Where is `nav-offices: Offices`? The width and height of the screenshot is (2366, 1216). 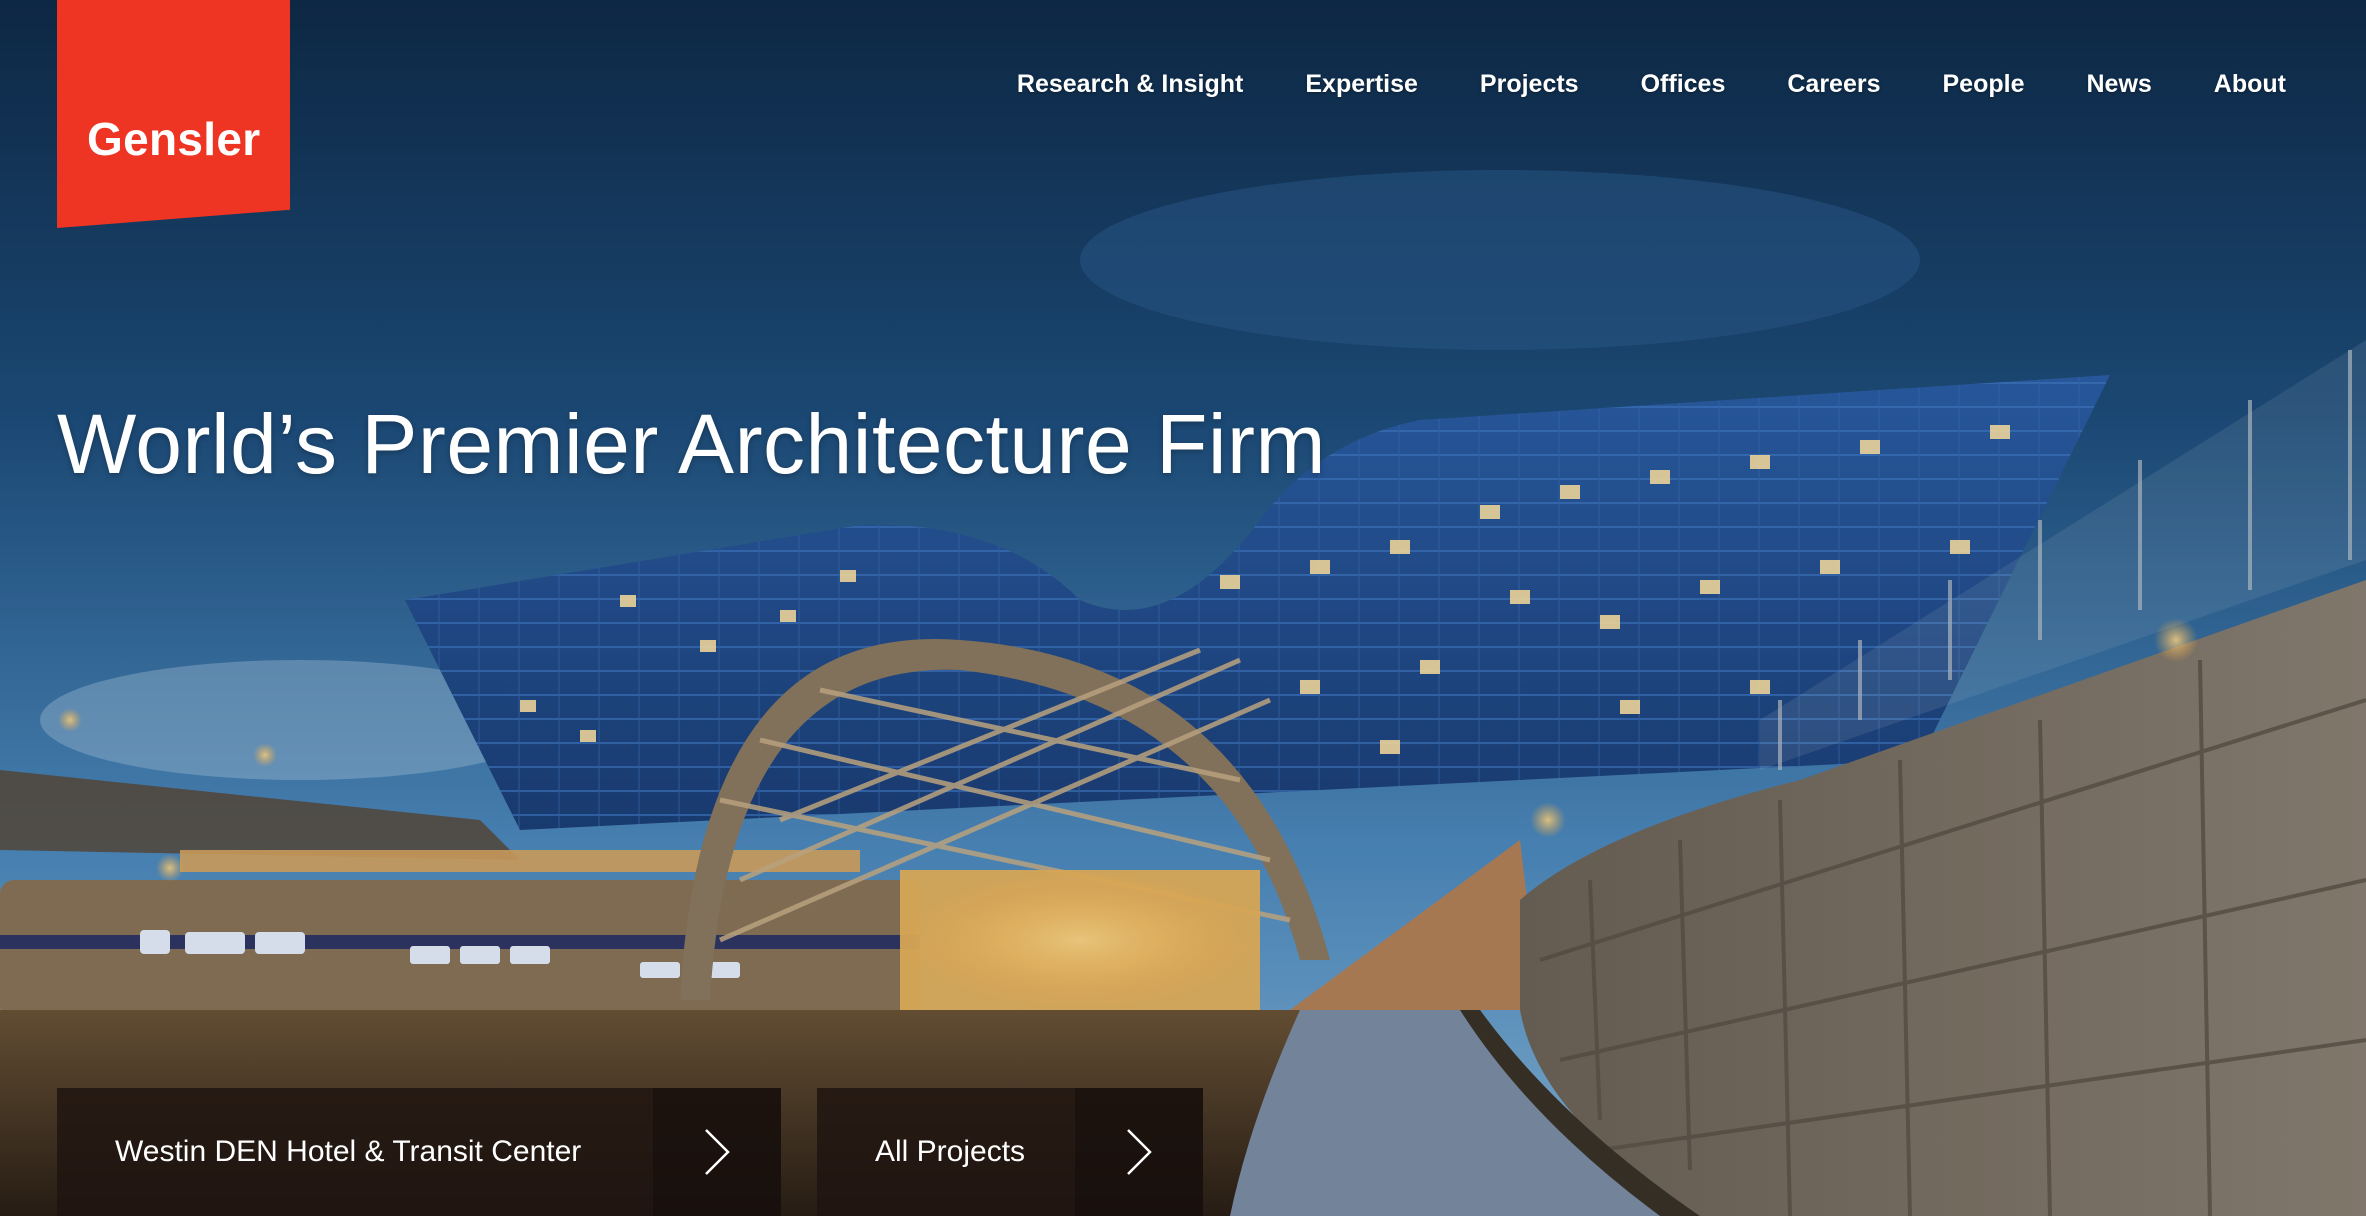
nav-offices: Offices is located at coordinates (1683, 84).